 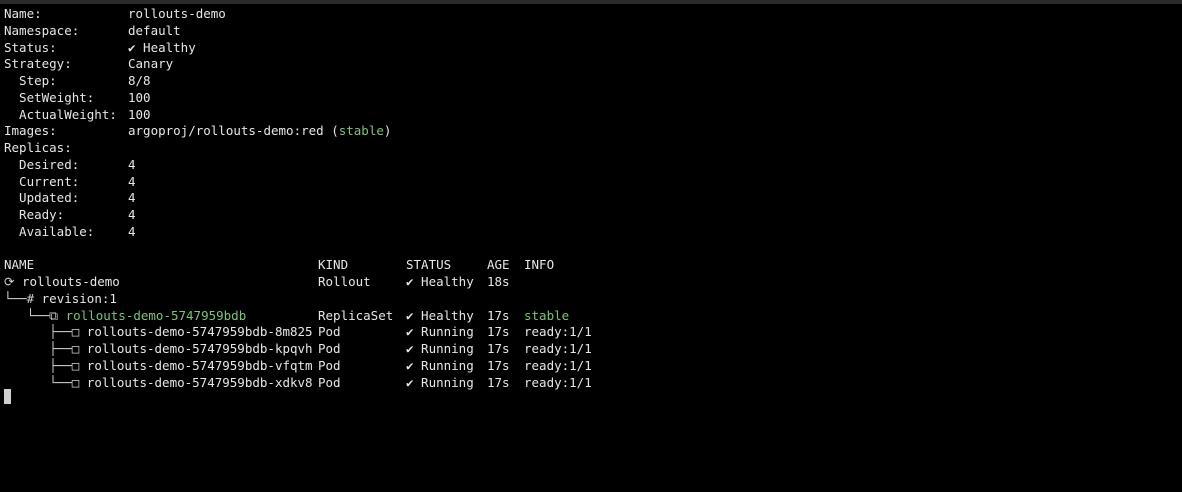 I want to click on resource-name: rollouts-demo-5747959bdb-vfqtm, so click(x=199, y=365).